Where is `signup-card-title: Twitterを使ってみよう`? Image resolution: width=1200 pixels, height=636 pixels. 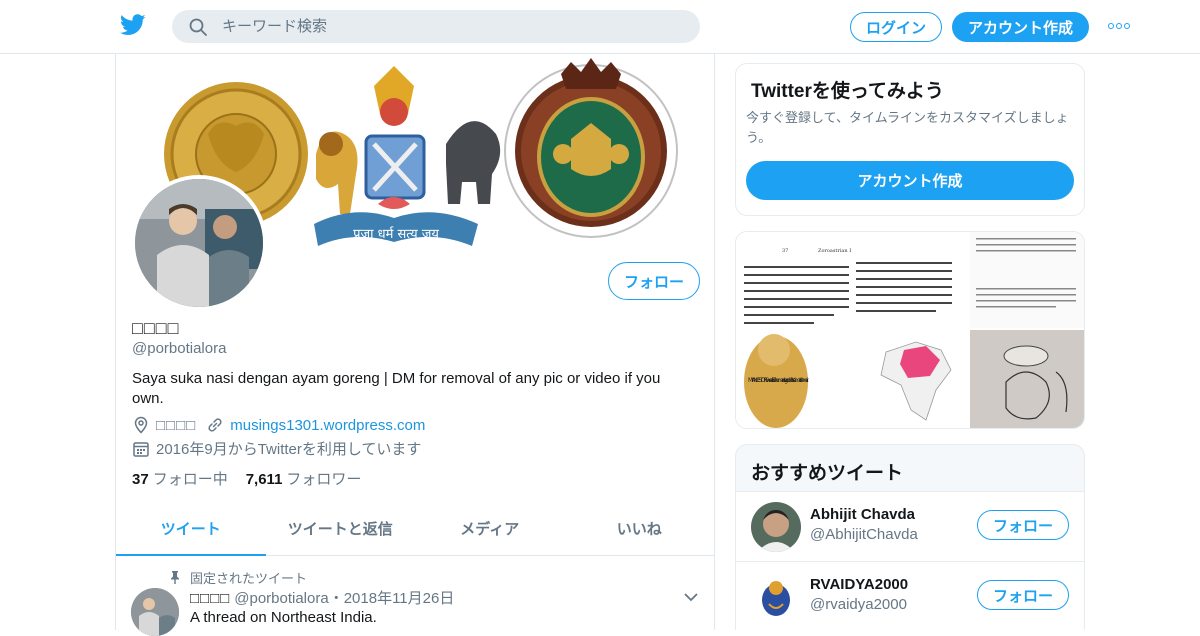 signup-card-title: Twitterを使ってみよう is located at coordinates (847, 91).